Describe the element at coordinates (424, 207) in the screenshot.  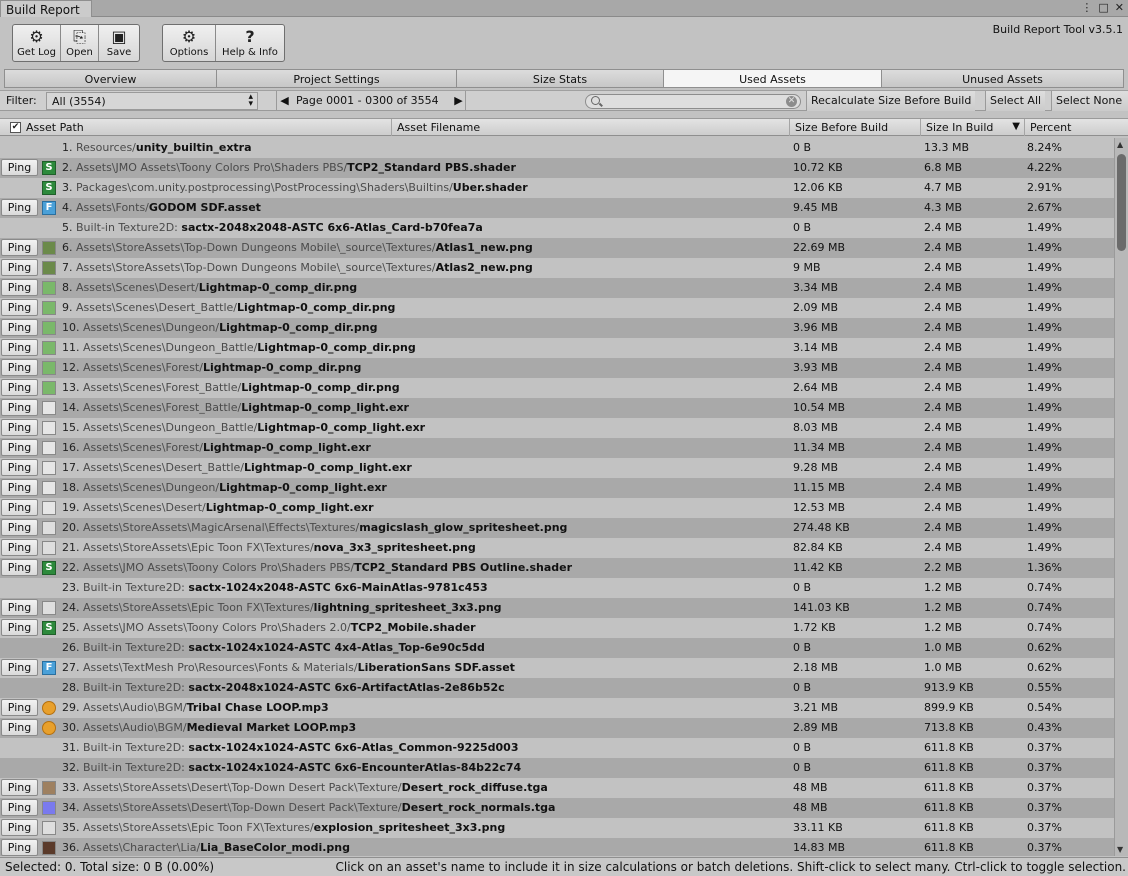
I see `asset-name: 4. Assets\Fonts/GODOM SDF.asset` at that location.